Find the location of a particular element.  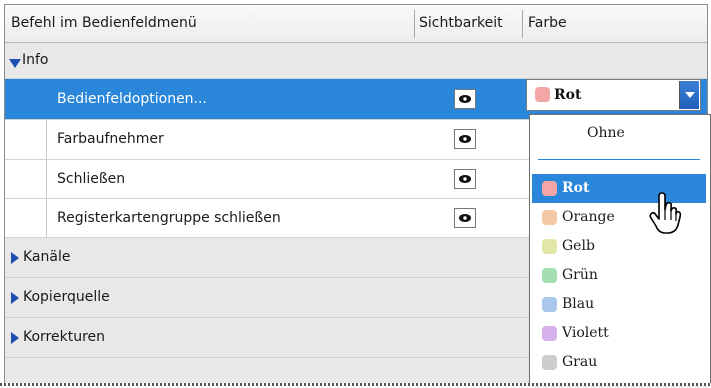

color-option-gelb: Gelb is located at coordinates (619, 246).